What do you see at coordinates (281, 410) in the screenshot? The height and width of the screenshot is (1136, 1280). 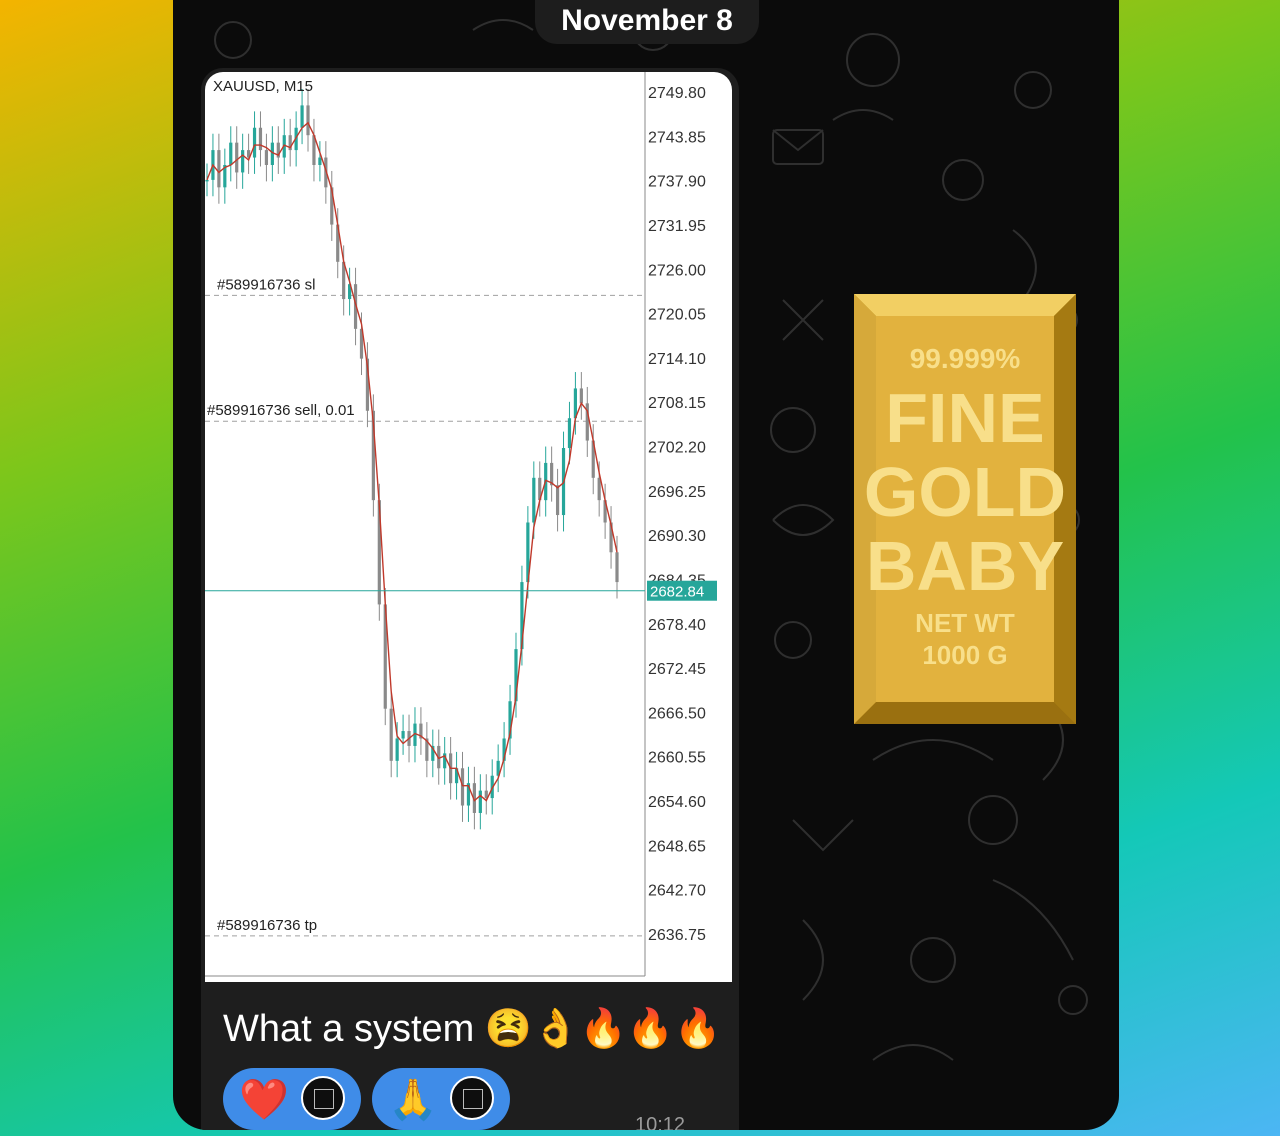 I see `order-level-label: #589916736 sell, 0.01` at bounding box center [281, 410].